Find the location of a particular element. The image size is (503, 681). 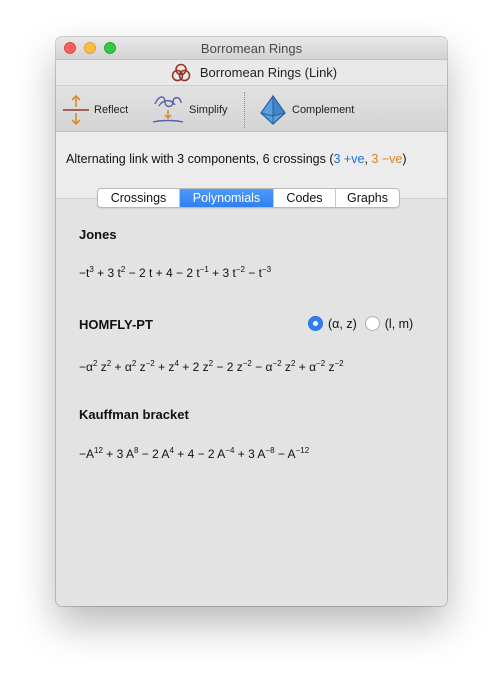

homfly-title: HOMFLY-PT is located at coordinates (116, 324).